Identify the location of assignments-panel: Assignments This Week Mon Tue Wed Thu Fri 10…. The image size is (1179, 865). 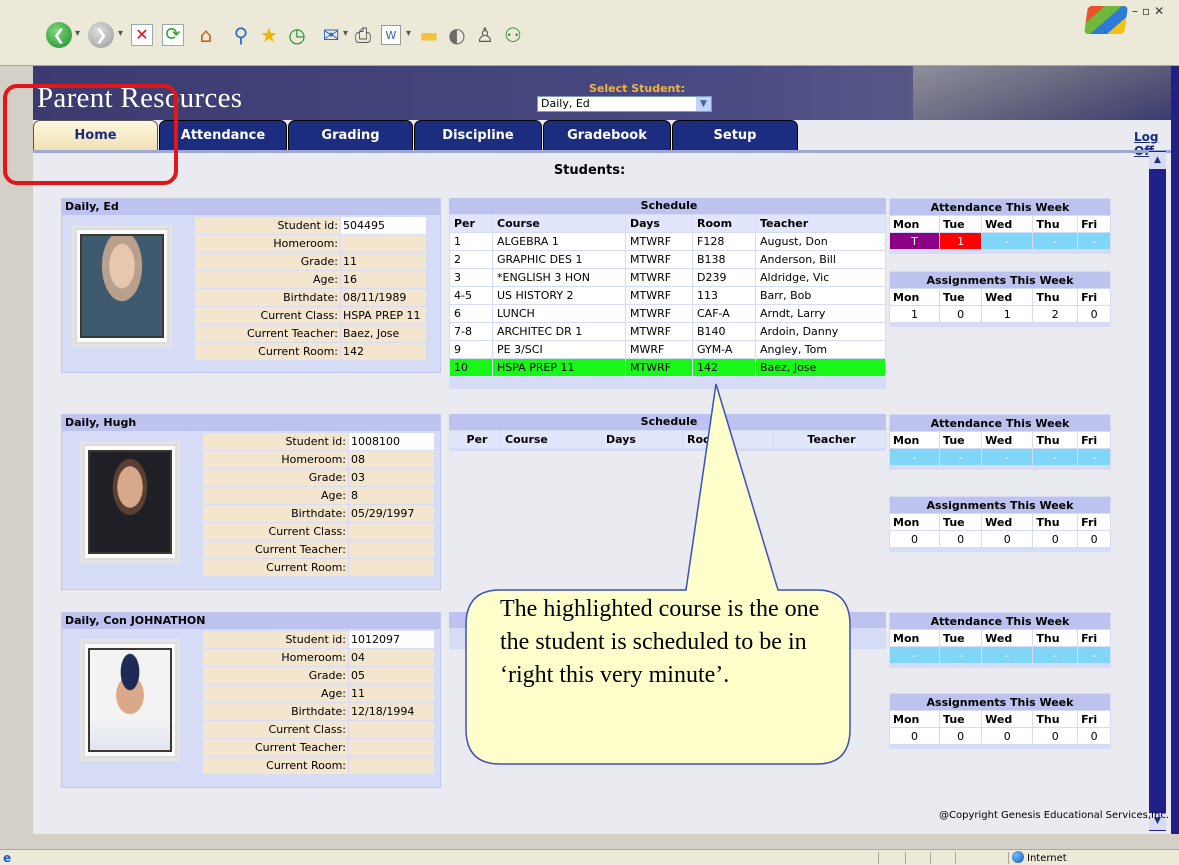
(1000, 299).